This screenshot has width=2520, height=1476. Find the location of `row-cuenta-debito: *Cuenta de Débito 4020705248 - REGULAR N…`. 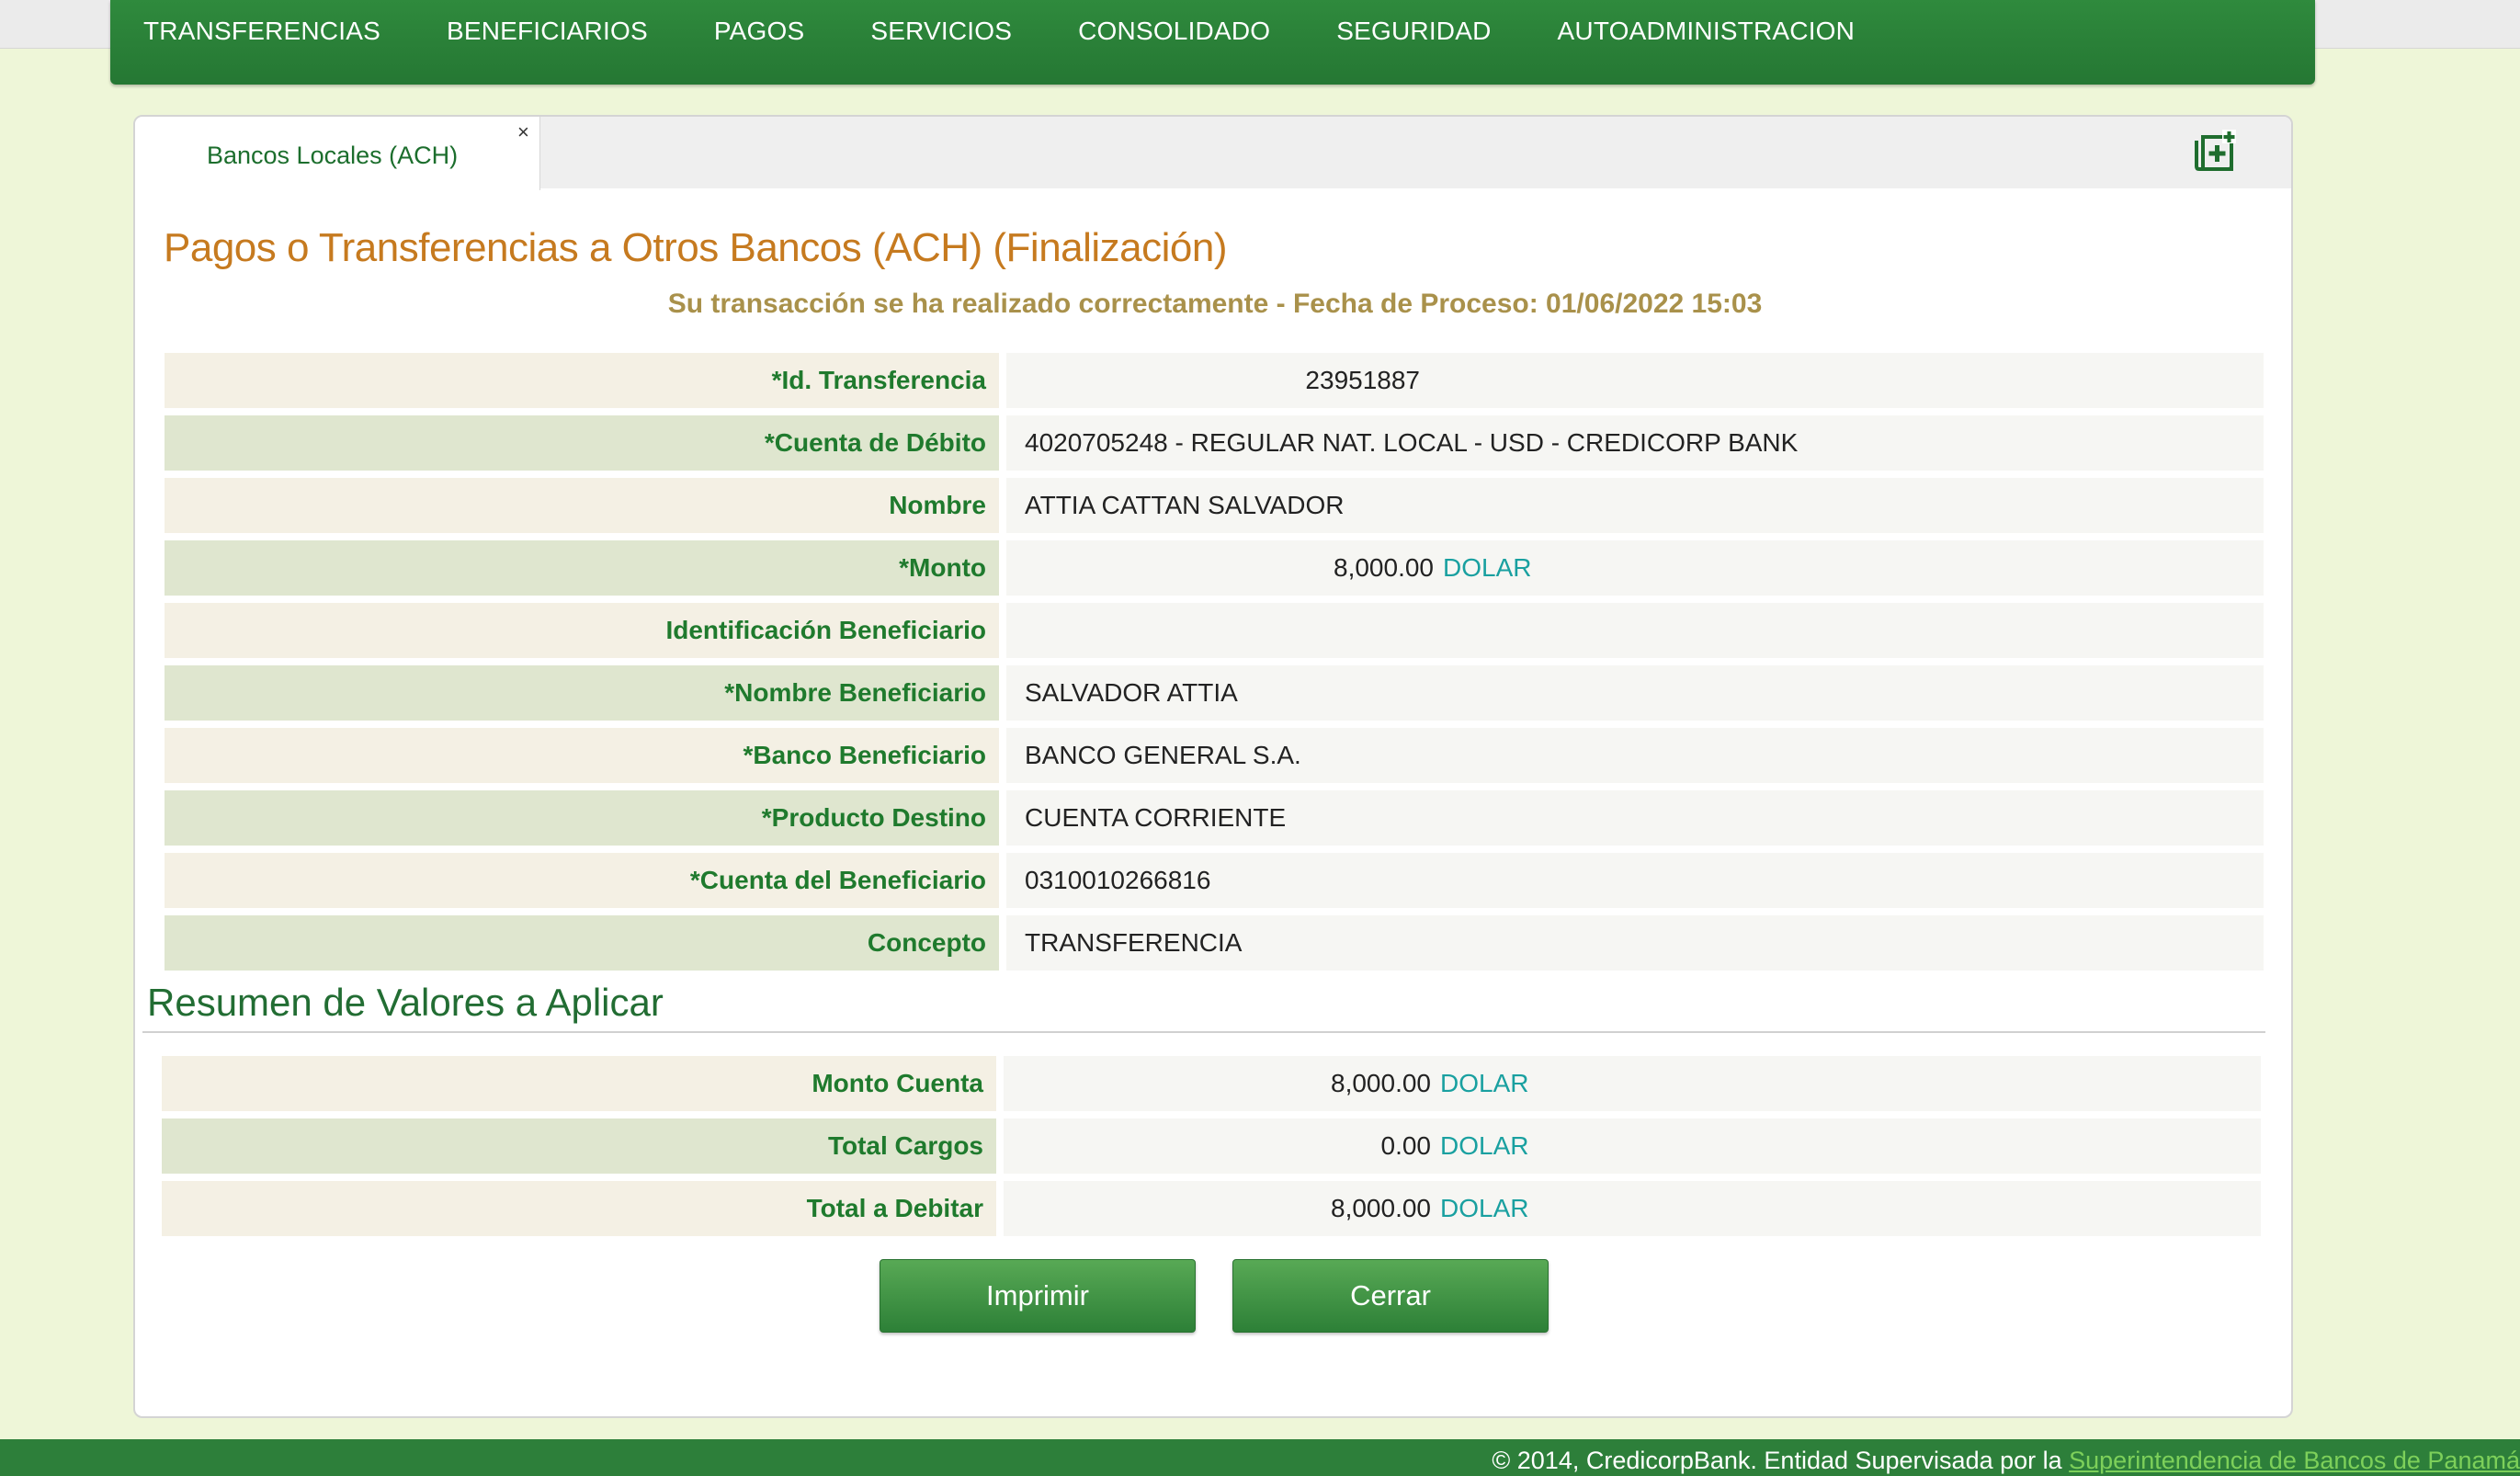

row-cuenta-debito: *Cuenta de Débito 4020705248 - REGULAR N… is located at coordinates (1214, 443).